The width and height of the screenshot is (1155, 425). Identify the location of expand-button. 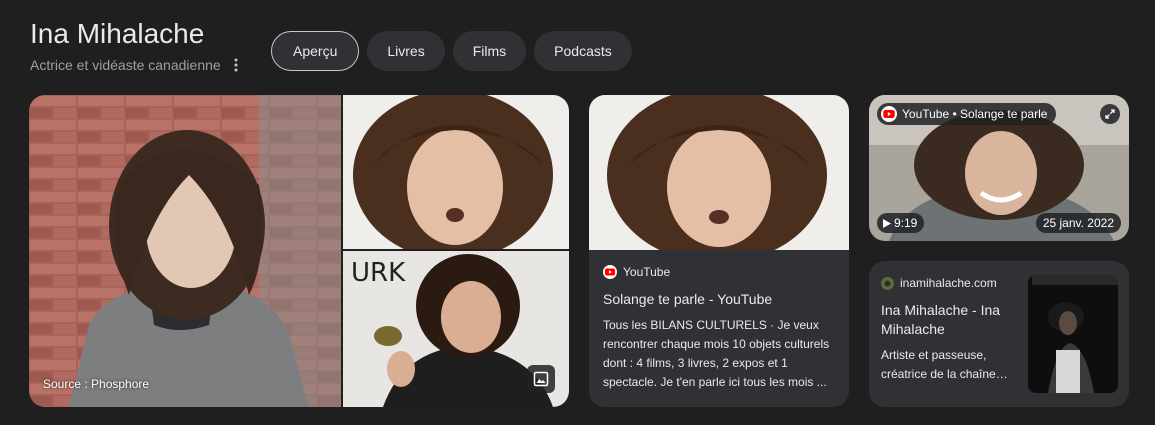
(1110, 114).